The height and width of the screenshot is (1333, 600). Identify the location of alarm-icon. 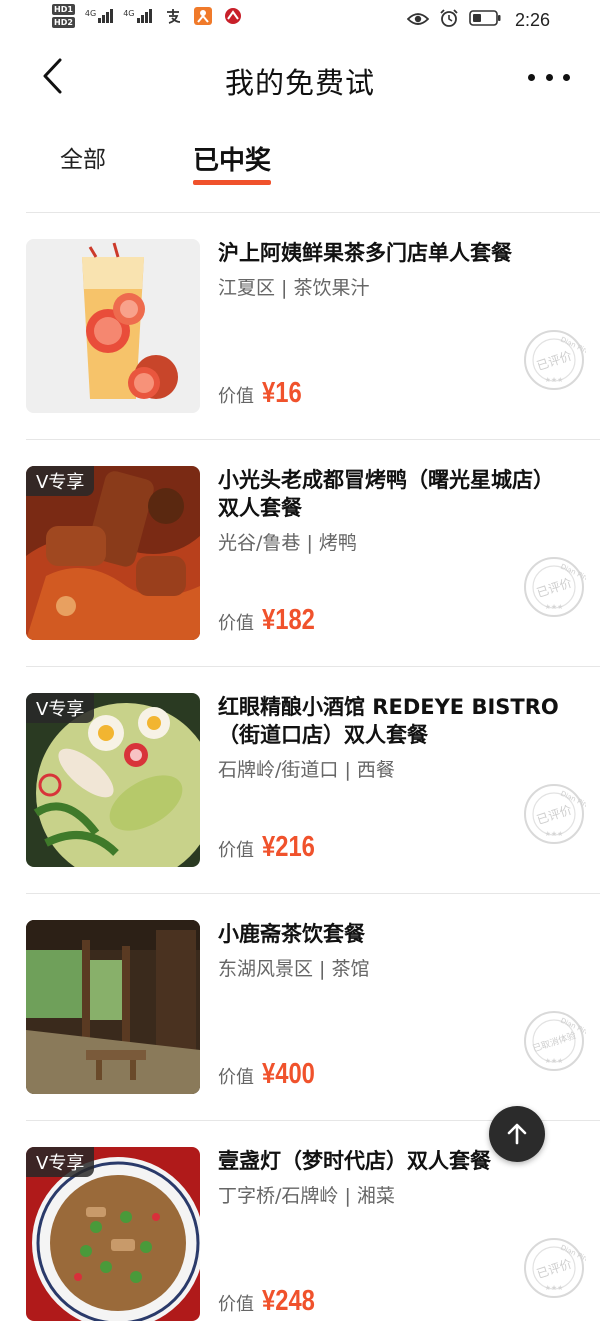
(449, 20).